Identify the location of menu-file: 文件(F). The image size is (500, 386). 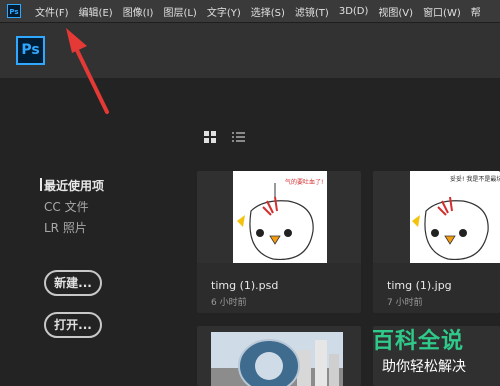
(52, 11).